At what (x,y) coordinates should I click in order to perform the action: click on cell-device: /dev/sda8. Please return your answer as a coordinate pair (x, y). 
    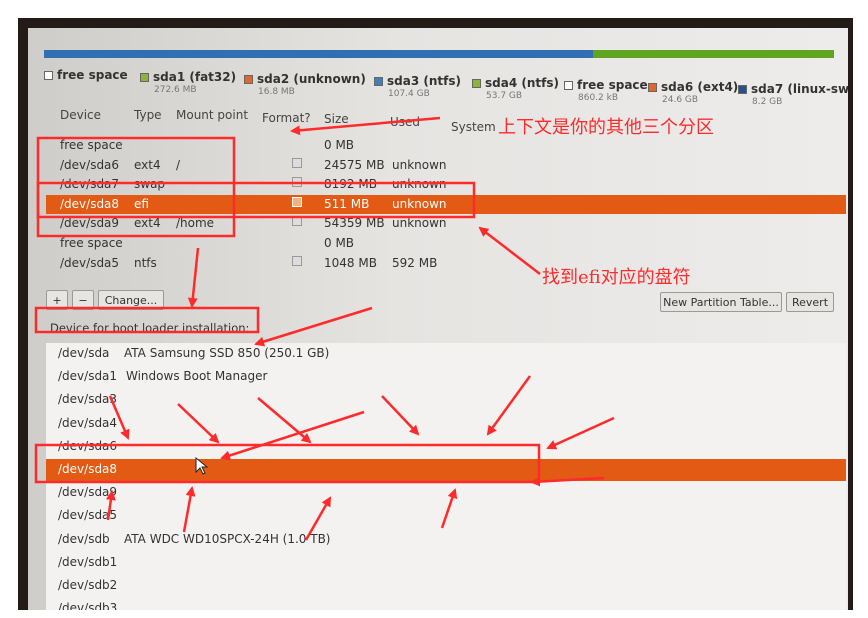
    Looking at the image, I should click on (90, 203).